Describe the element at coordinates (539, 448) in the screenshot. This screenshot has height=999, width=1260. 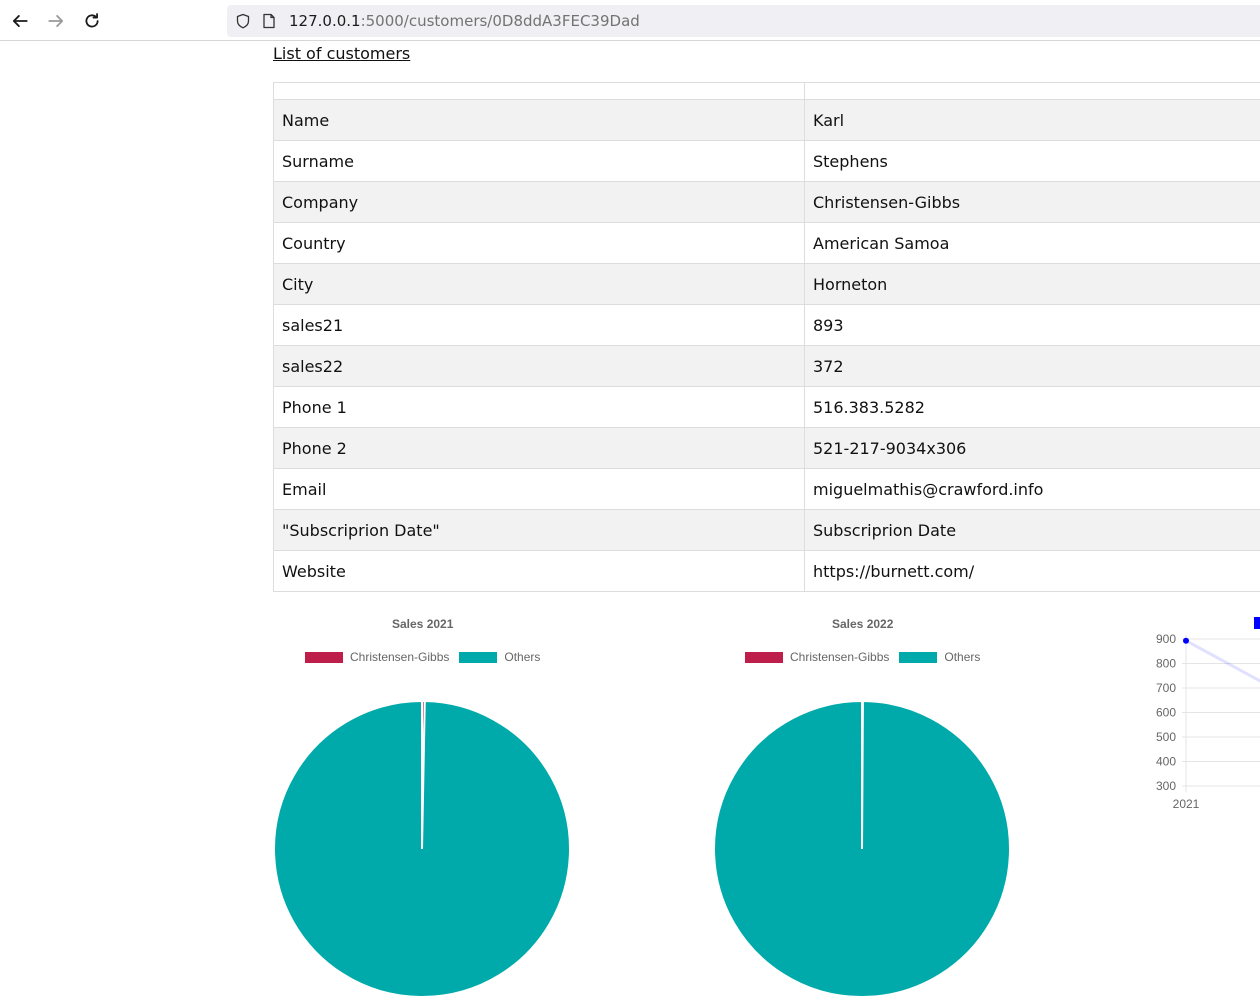
I see `field-name-cell: Phone 2` at that location.